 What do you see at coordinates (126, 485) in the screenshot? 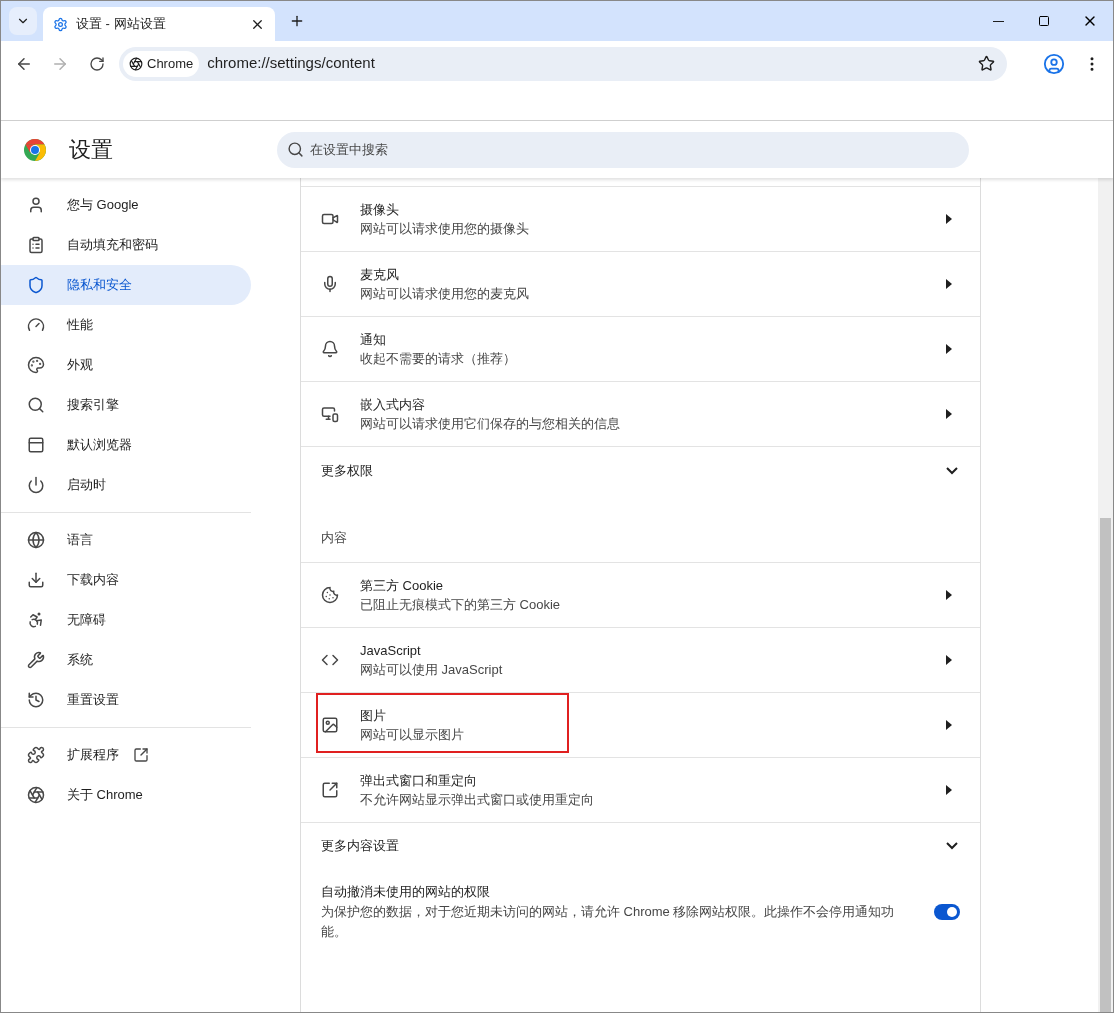
I see `sidebar-item: 启动时` at bounding box center [126, 485].